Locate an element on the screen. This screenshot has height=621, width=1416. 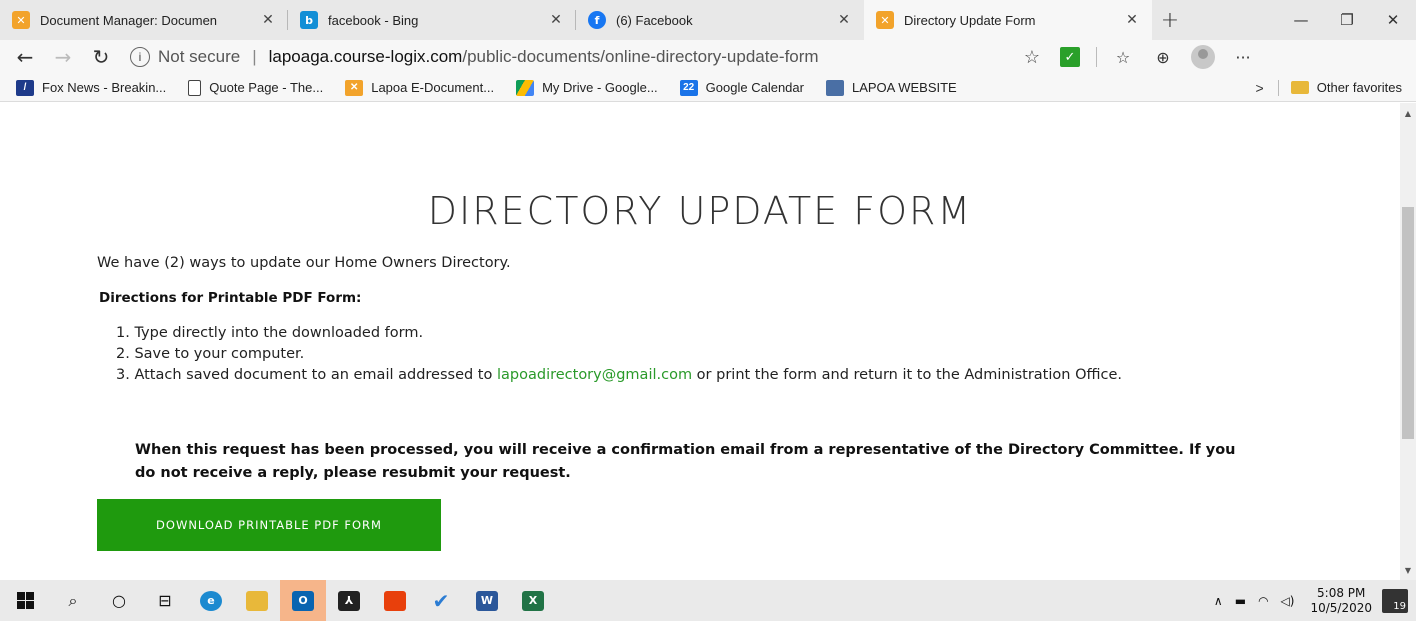
favorite-label: LAPOA WEBSITE is located at coordinates (904, 87).